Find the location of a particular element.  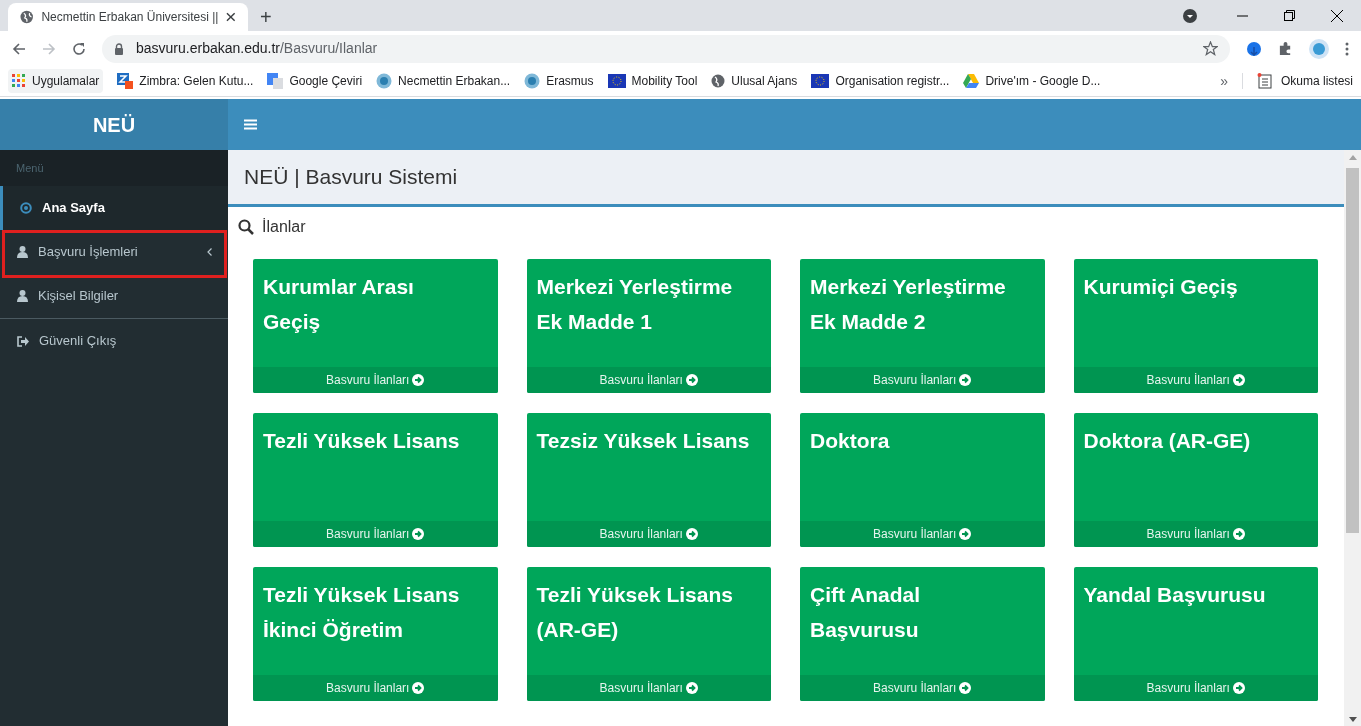

category-card: Doktora Basvuru İlanları is located at coordinates (922, 480).